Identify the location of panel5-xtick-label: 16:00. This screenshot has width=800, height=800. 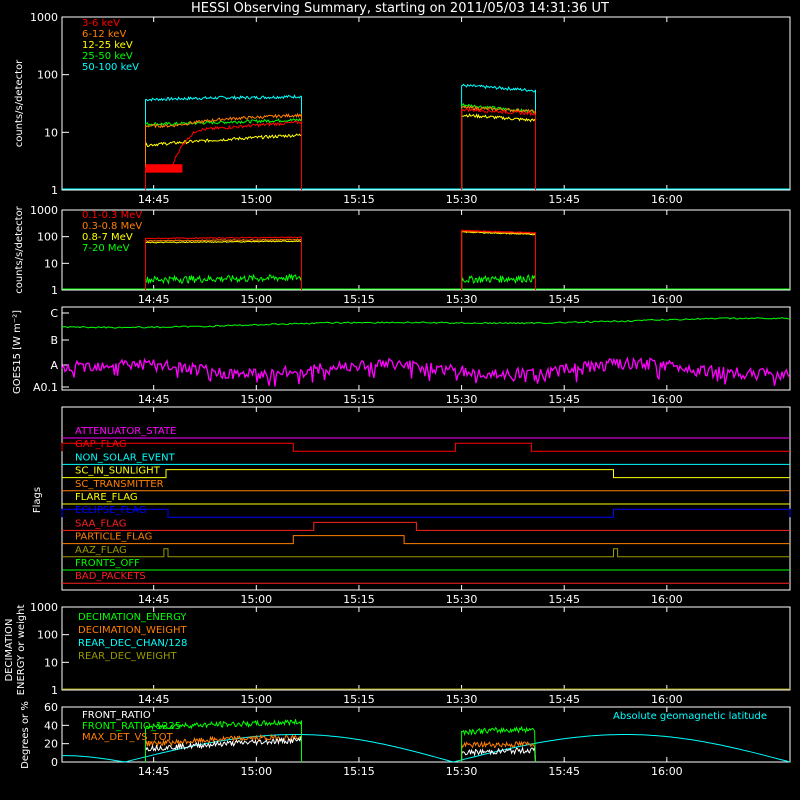
(667, 699).